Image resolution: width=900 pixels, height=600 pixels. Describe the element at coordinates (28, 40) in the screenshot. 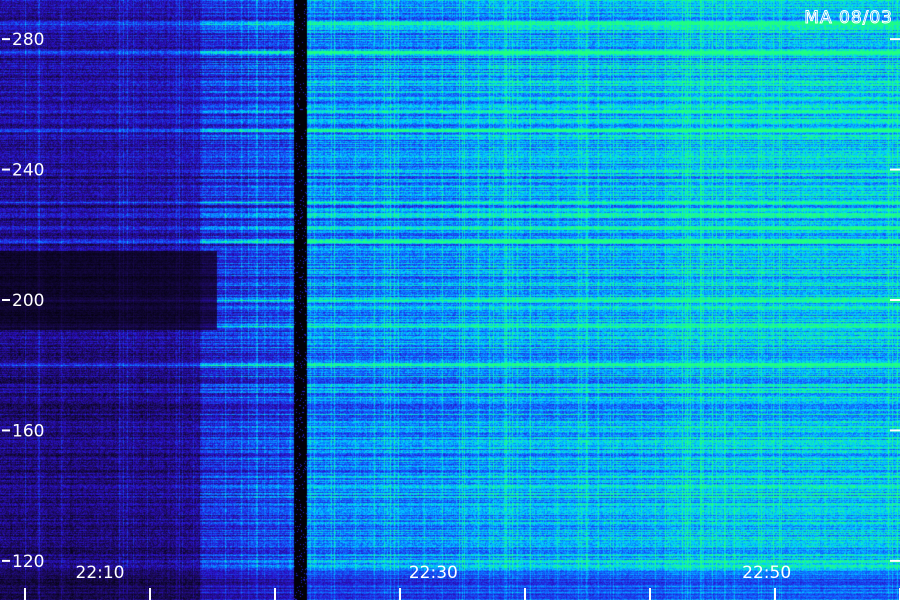

I see `y-tick-label: 280` at that location.